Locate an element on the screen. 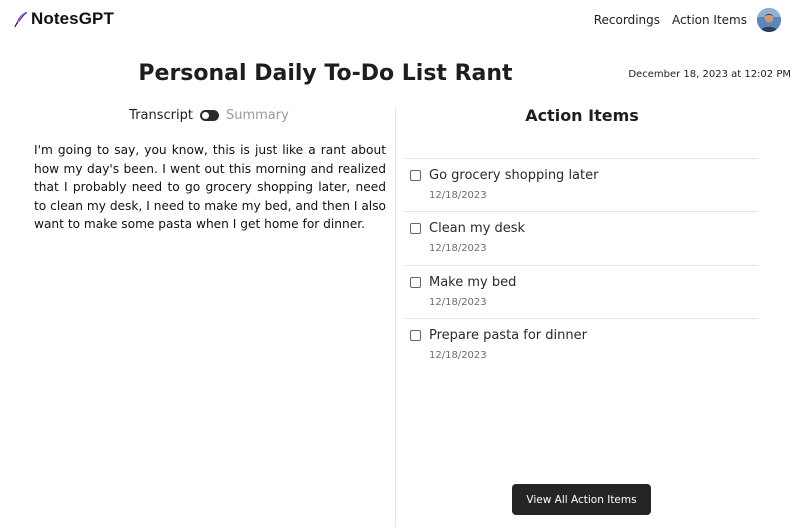 The height and width of the screenshot is (530, 800). action-item: Clean my desk 12/18/2023 is located at coordinates (581, 239).